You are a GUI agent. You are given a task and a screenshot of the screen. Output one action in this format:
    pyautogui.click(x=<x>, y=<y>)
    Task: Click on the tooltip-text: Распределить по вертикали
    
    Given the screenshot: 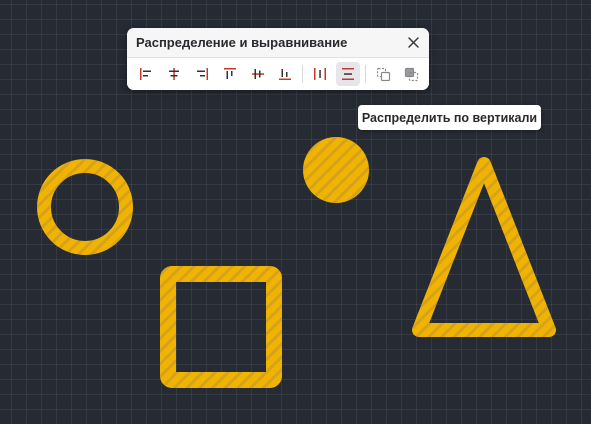 What is the action you would take?
    pyautogui.click(x=449, y=117)
    